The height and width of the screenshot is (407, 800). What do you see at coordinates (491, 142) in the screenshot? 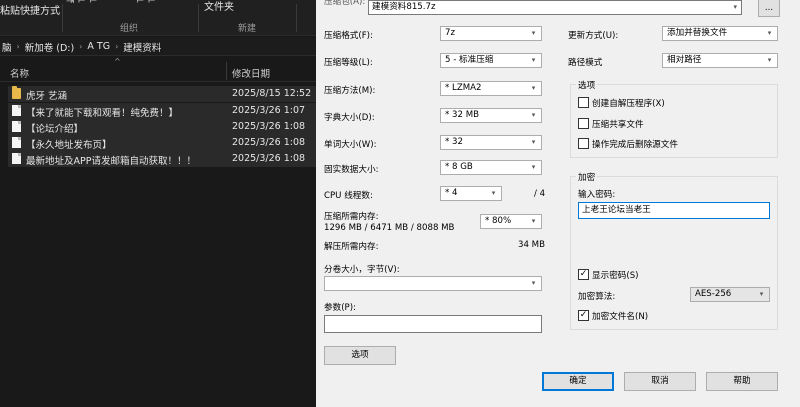
I see `word-size-select: * 32 ▾` at bounding box center [491, 142].